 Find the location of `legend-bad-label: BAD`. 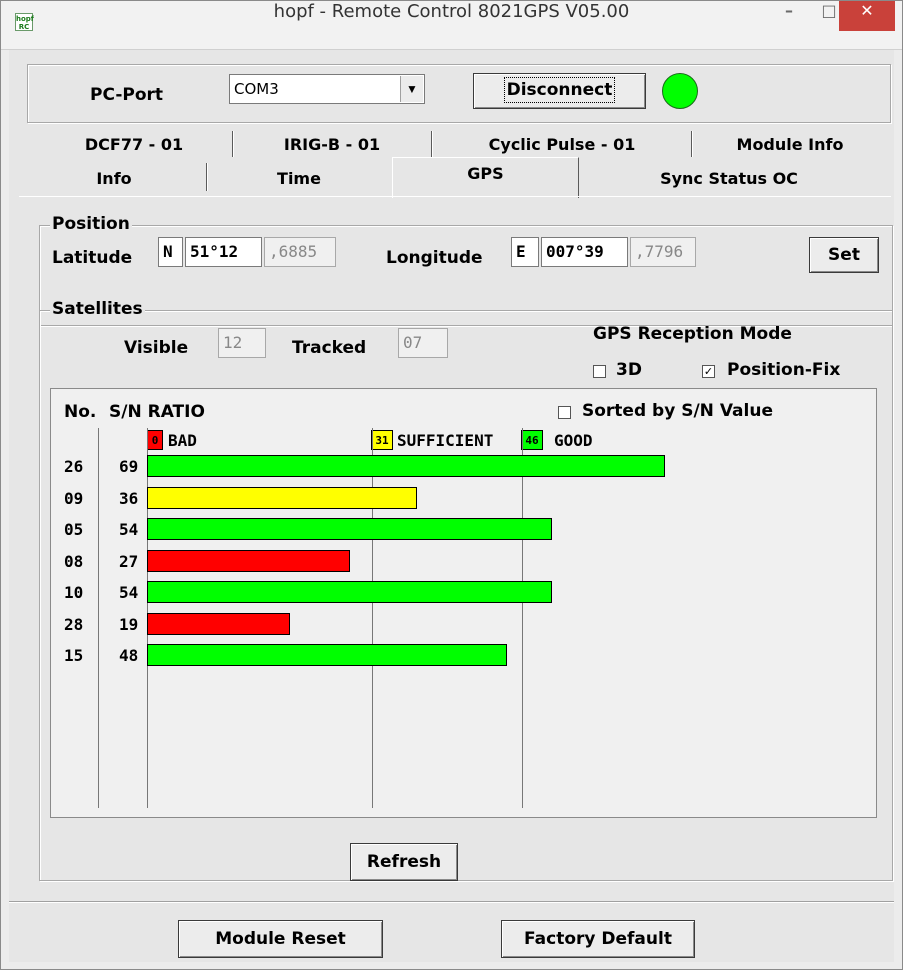

legend-bad-label: BAD is located at coordinates (182, 440).